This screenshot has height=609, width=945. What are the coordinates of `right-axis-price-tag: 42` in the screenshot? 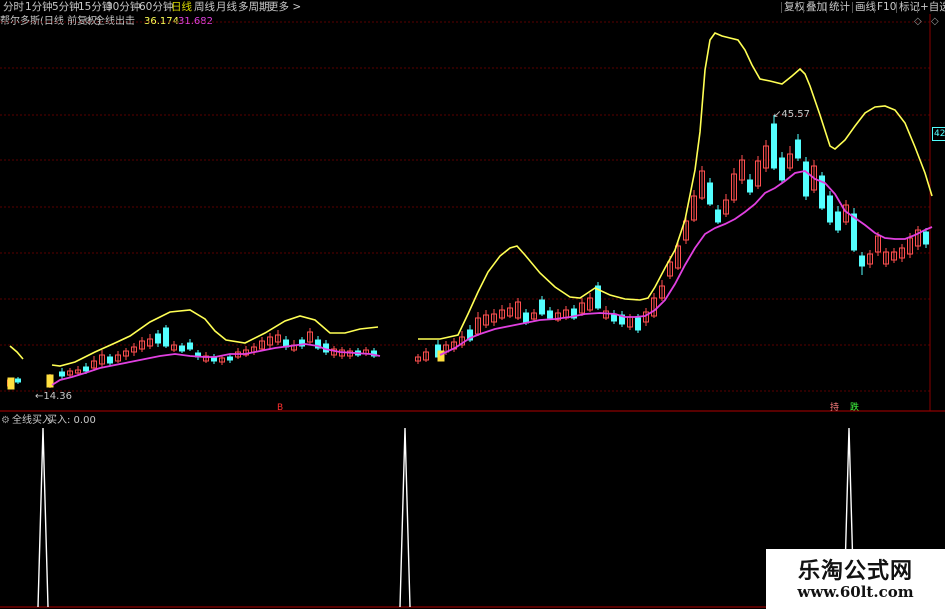 It's located at (938, 134).